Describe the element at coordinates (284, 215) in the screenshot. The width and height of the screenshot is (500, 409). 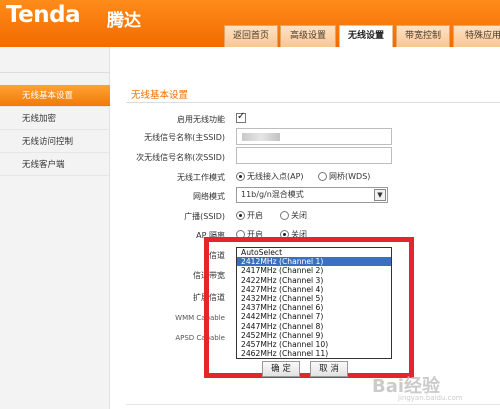
I see `broadcast-off-radio` at that location.